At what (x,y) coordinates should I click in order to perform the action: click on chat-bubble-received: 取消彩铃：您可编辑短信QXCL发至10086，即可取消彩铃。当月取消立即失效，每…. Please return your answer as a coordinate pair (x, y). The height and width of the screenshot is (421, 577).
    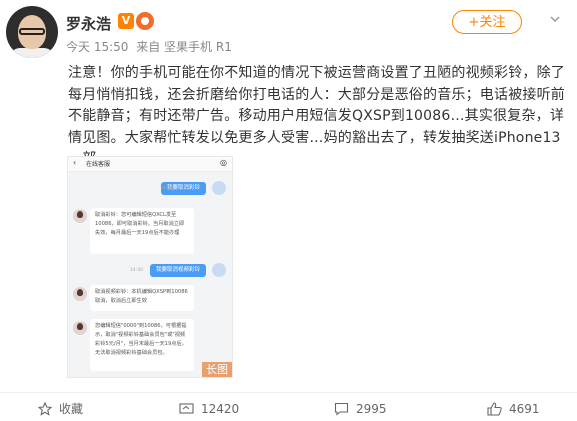
    Looking at the image, I should click on (142, 231).